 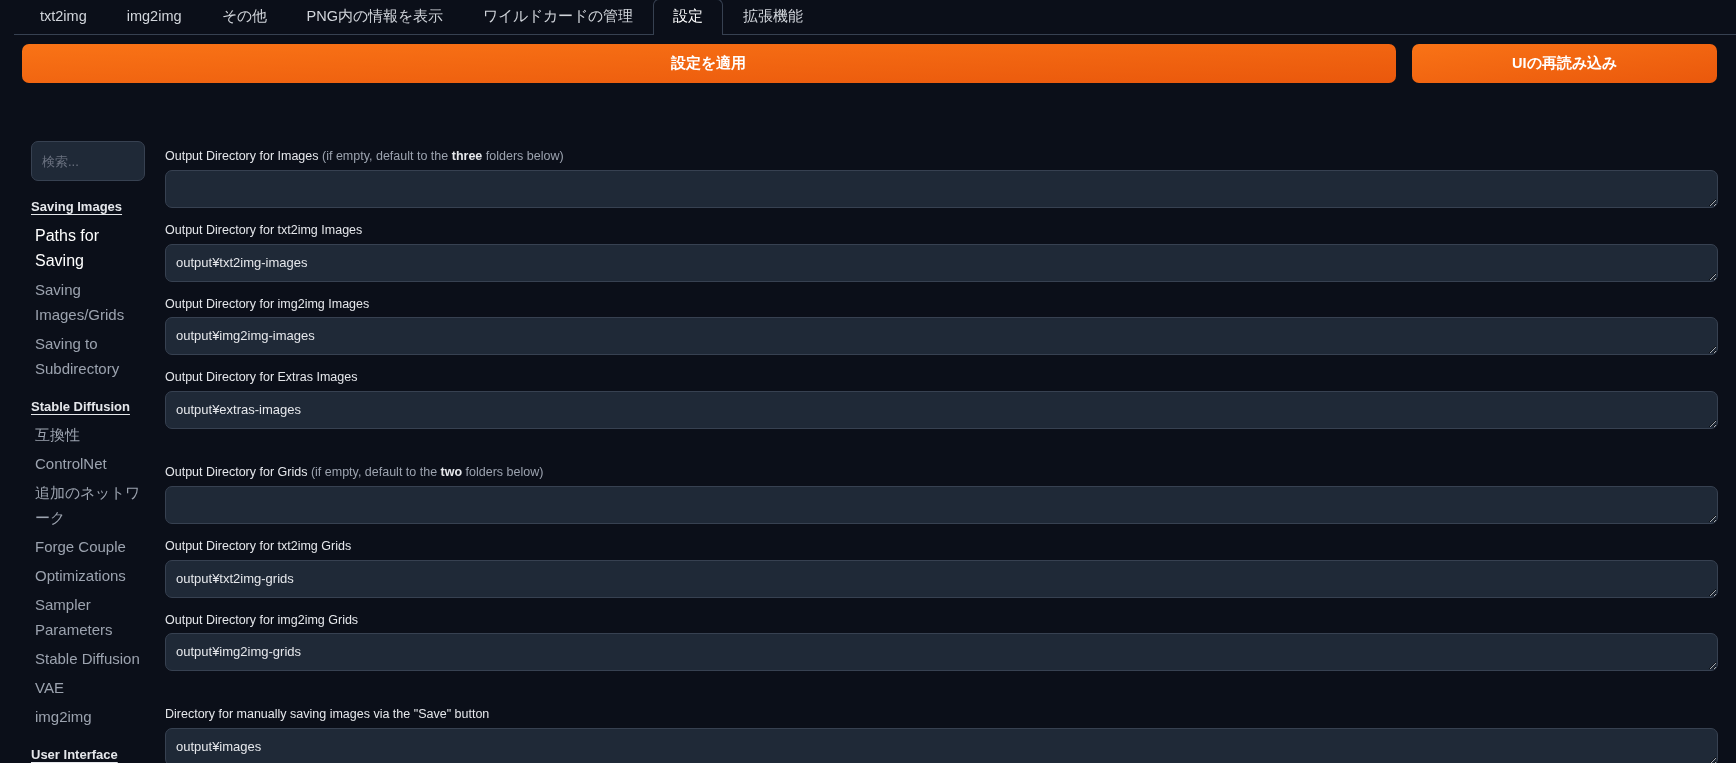 What do you see at coordinates (90, 505) in the screenshot?
I see `sidebar-item: 追加のネットワーク` at bounding box center [90, 505].